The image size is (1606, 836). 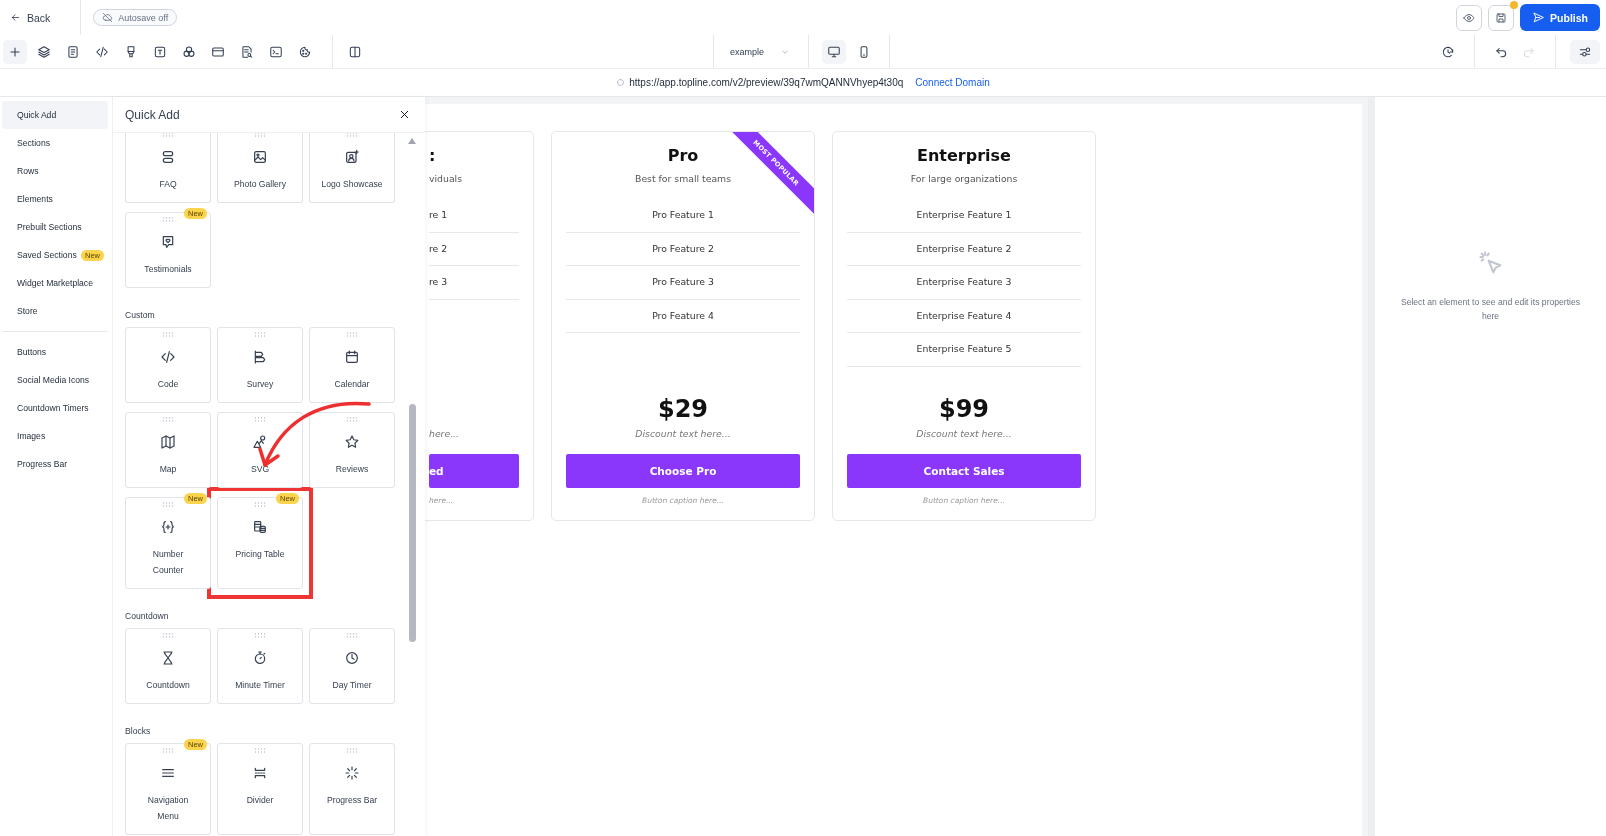 I want to click on tile-label: Progress Bar, so click(x=352, y=800).